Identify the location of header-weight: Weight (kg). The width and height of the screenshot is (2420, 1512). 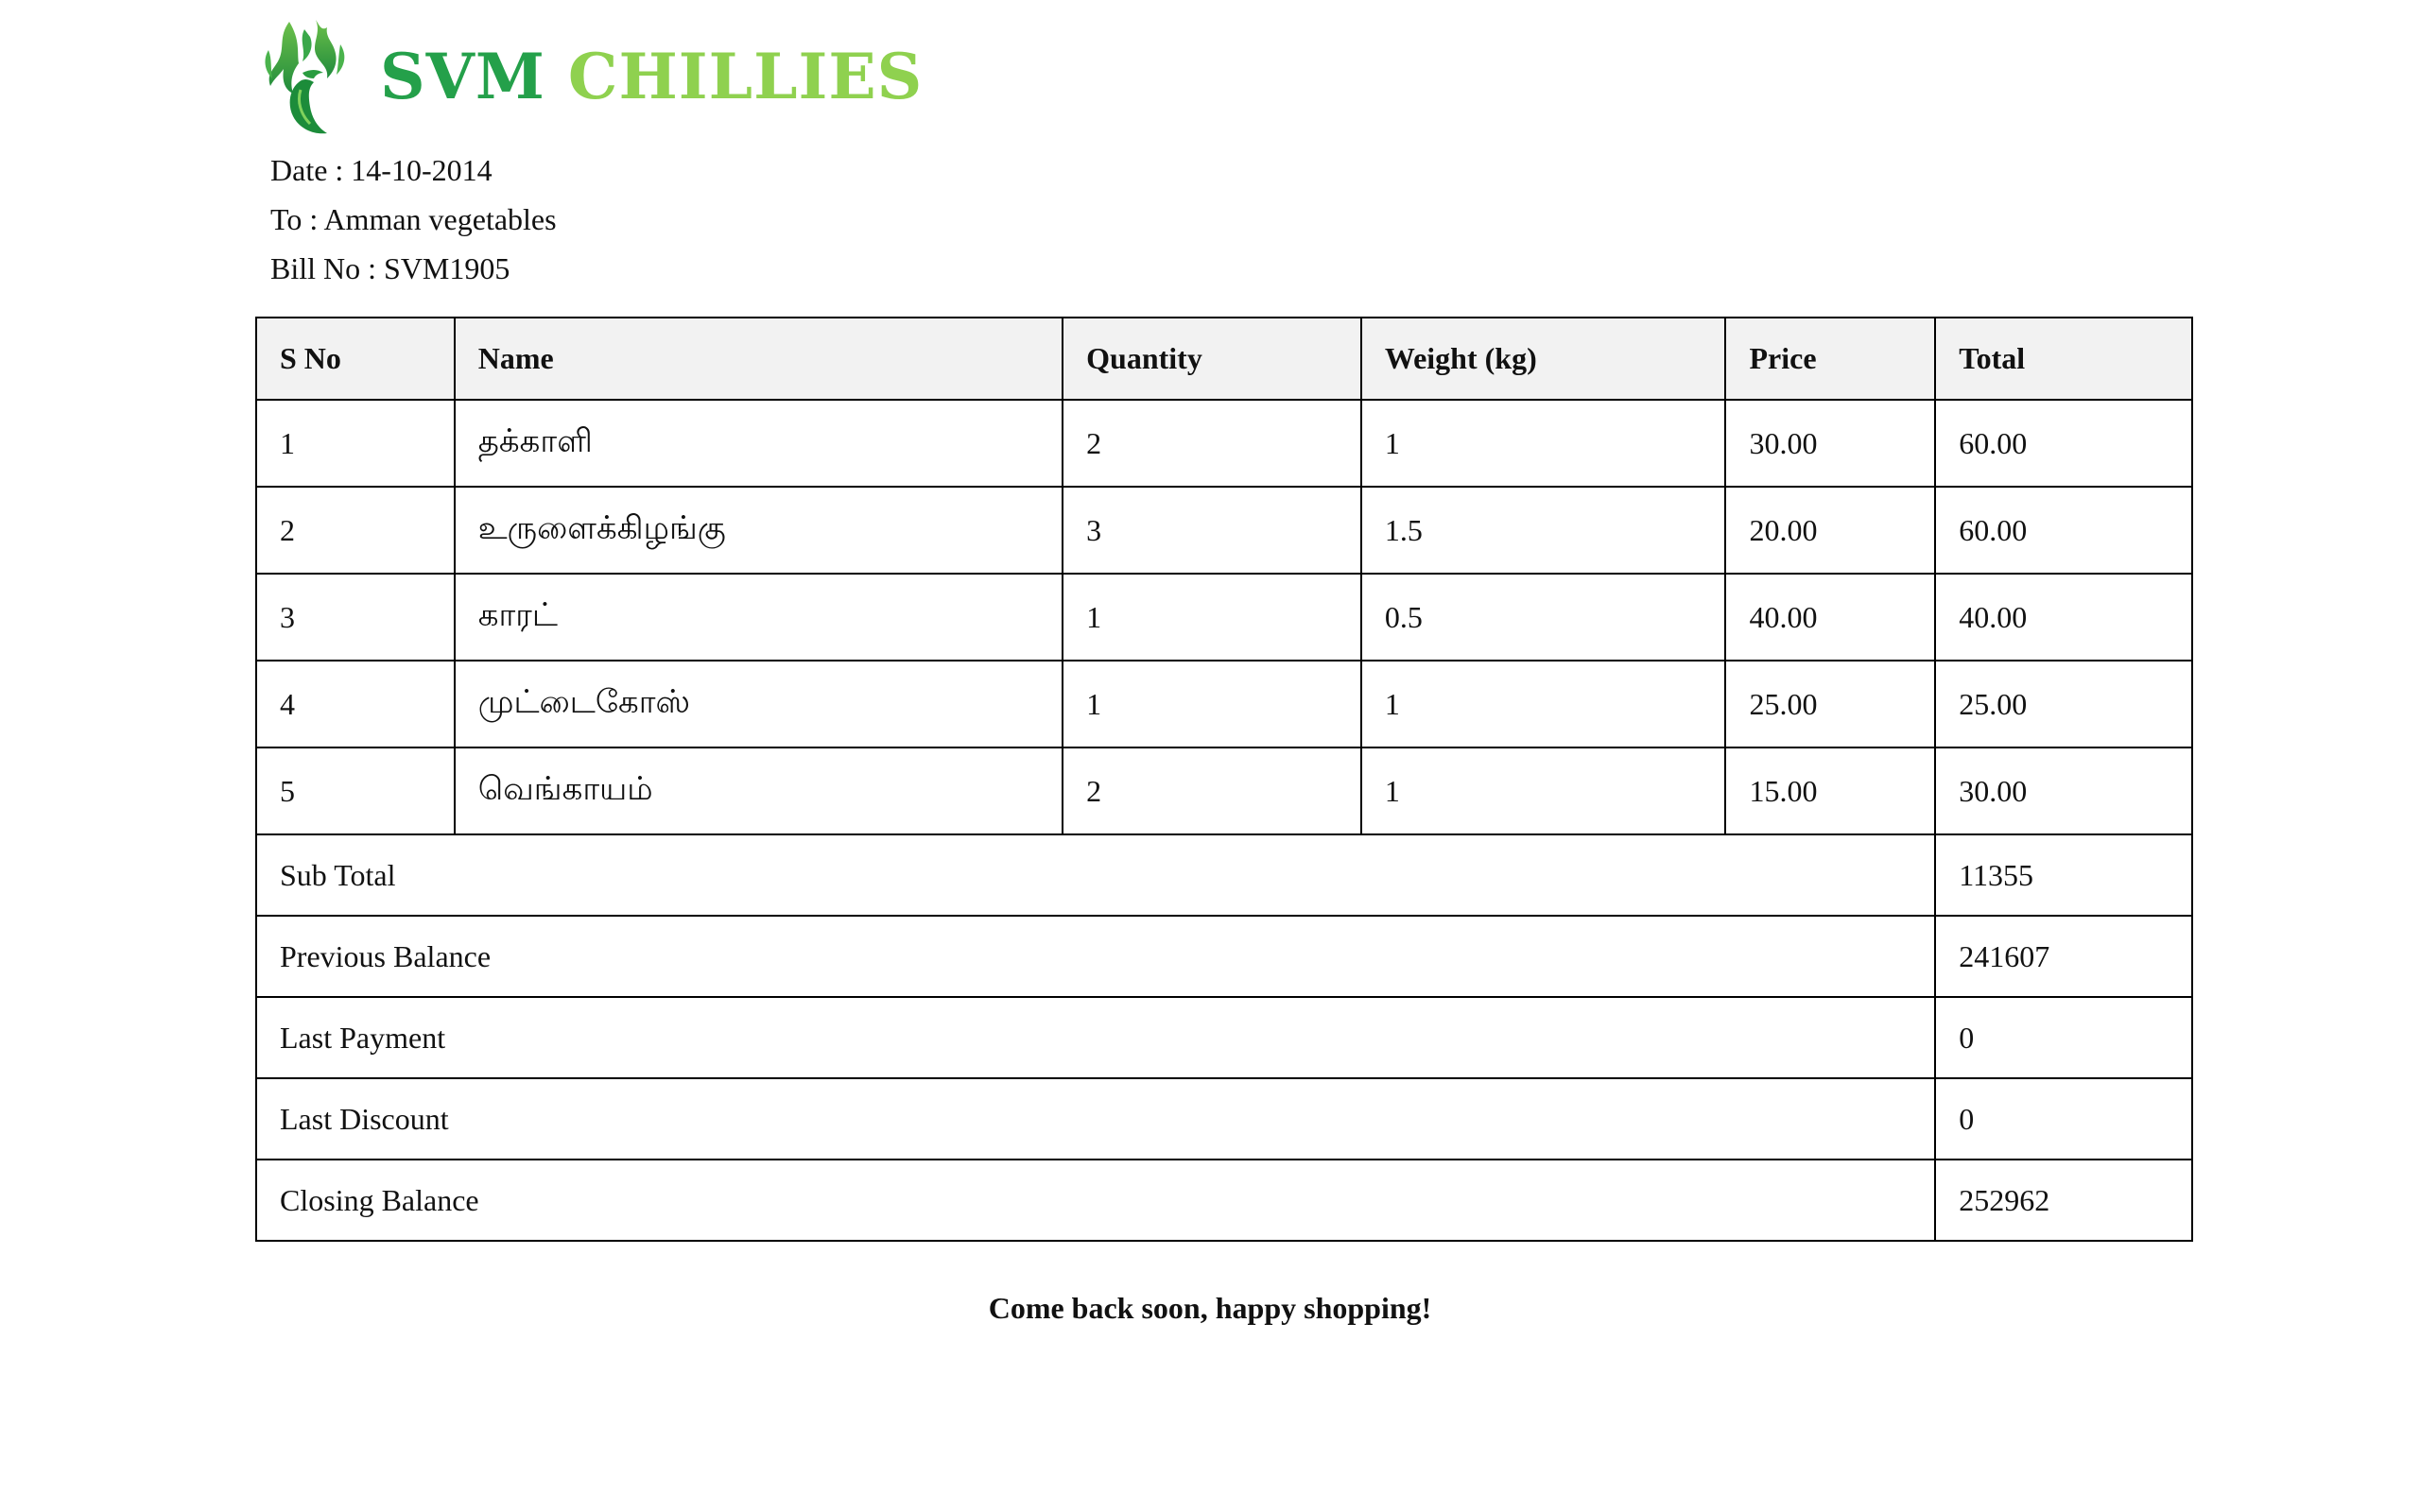
(1543, 359).